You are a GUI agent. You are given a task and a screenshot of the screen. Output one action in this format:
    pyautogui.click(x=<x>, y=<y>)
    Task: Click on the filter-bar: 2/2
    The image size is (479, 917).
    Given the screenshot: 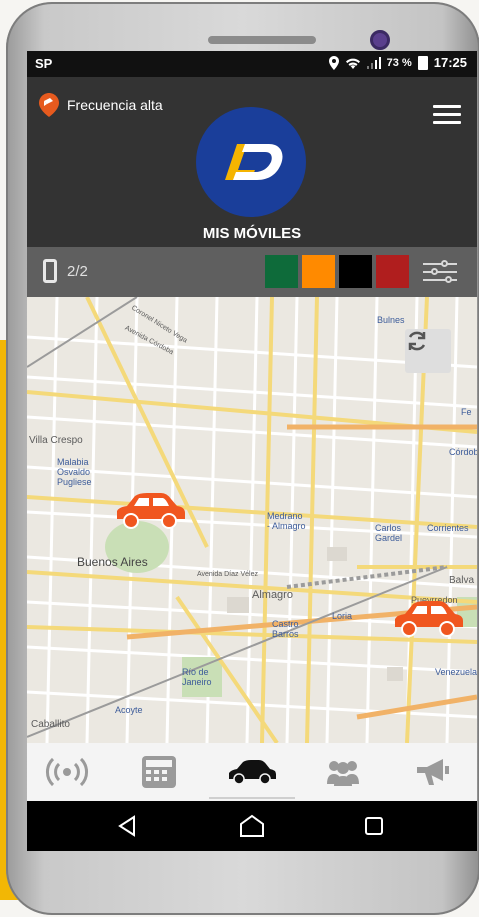 What is the action you would take?
    pyautogui.click(x=252, y=272)
    